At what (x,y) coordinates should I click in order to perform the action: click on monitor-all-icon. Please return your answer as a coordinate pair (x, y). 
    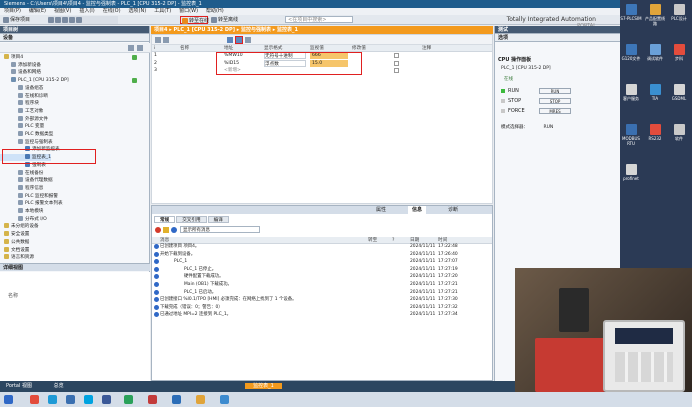
    Looking at the image, I should click on (239, 40).